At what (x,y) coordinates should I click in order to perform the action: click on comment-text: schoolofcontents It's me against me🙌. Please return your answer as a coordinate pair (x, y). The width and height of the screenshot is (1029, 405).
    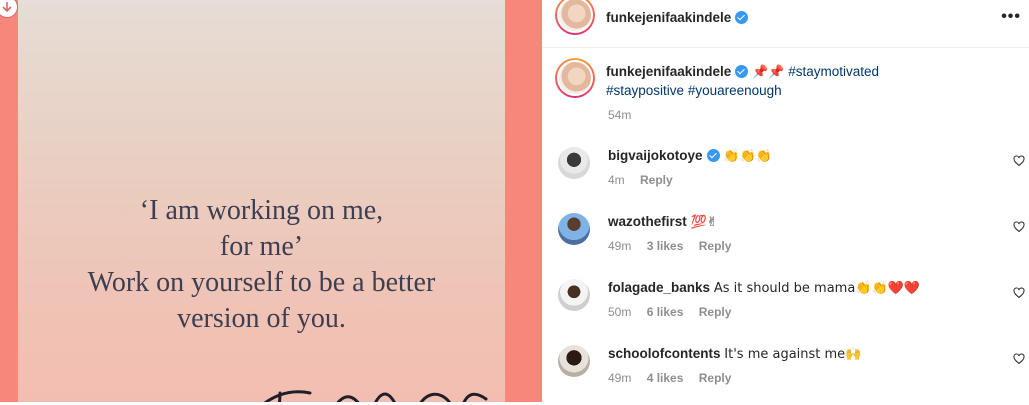
    Looking at the image, I should click on (798, 354).